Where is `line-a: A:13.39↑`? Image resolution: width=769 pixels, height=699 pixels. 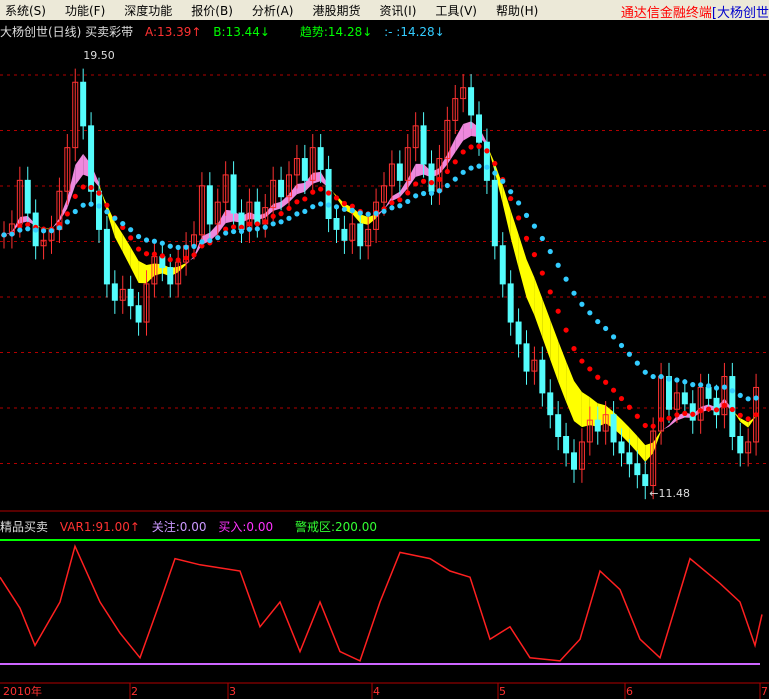
line-a: A:13.39↑ is located at coordinates (173, 32).